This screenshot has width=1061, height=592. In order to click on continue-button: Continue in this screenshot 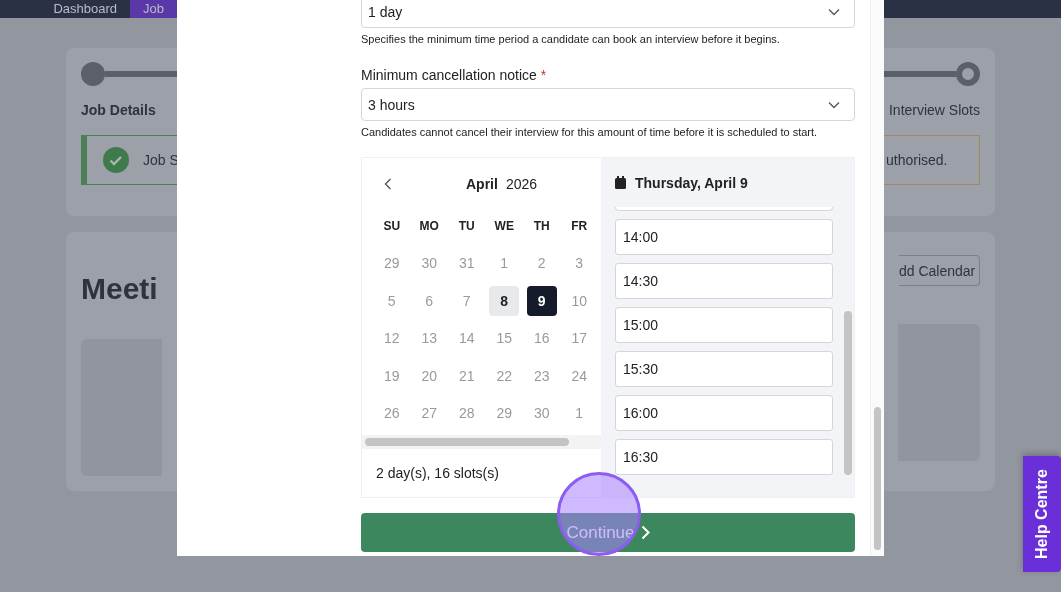, I will do `click(608, 532)`.